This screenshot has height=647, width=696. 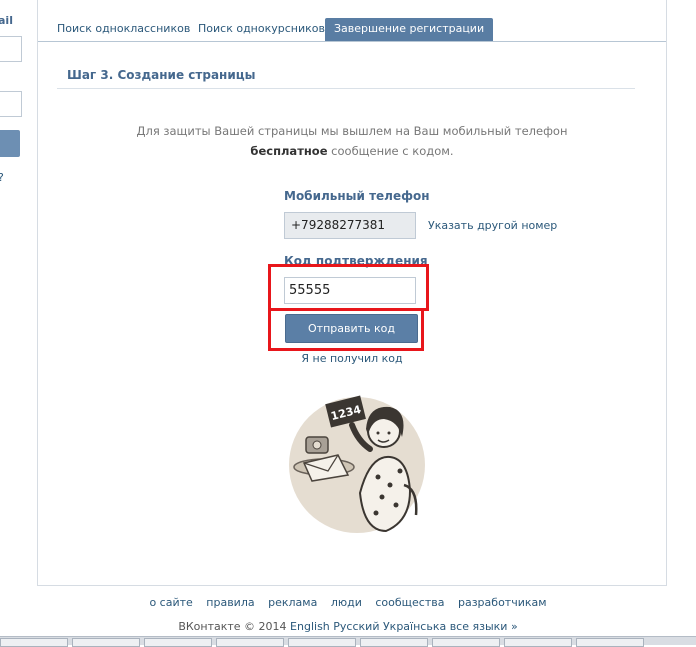 I want to click on tab-finish-registration: Завершение регистрации, so click(x=409, y=29).